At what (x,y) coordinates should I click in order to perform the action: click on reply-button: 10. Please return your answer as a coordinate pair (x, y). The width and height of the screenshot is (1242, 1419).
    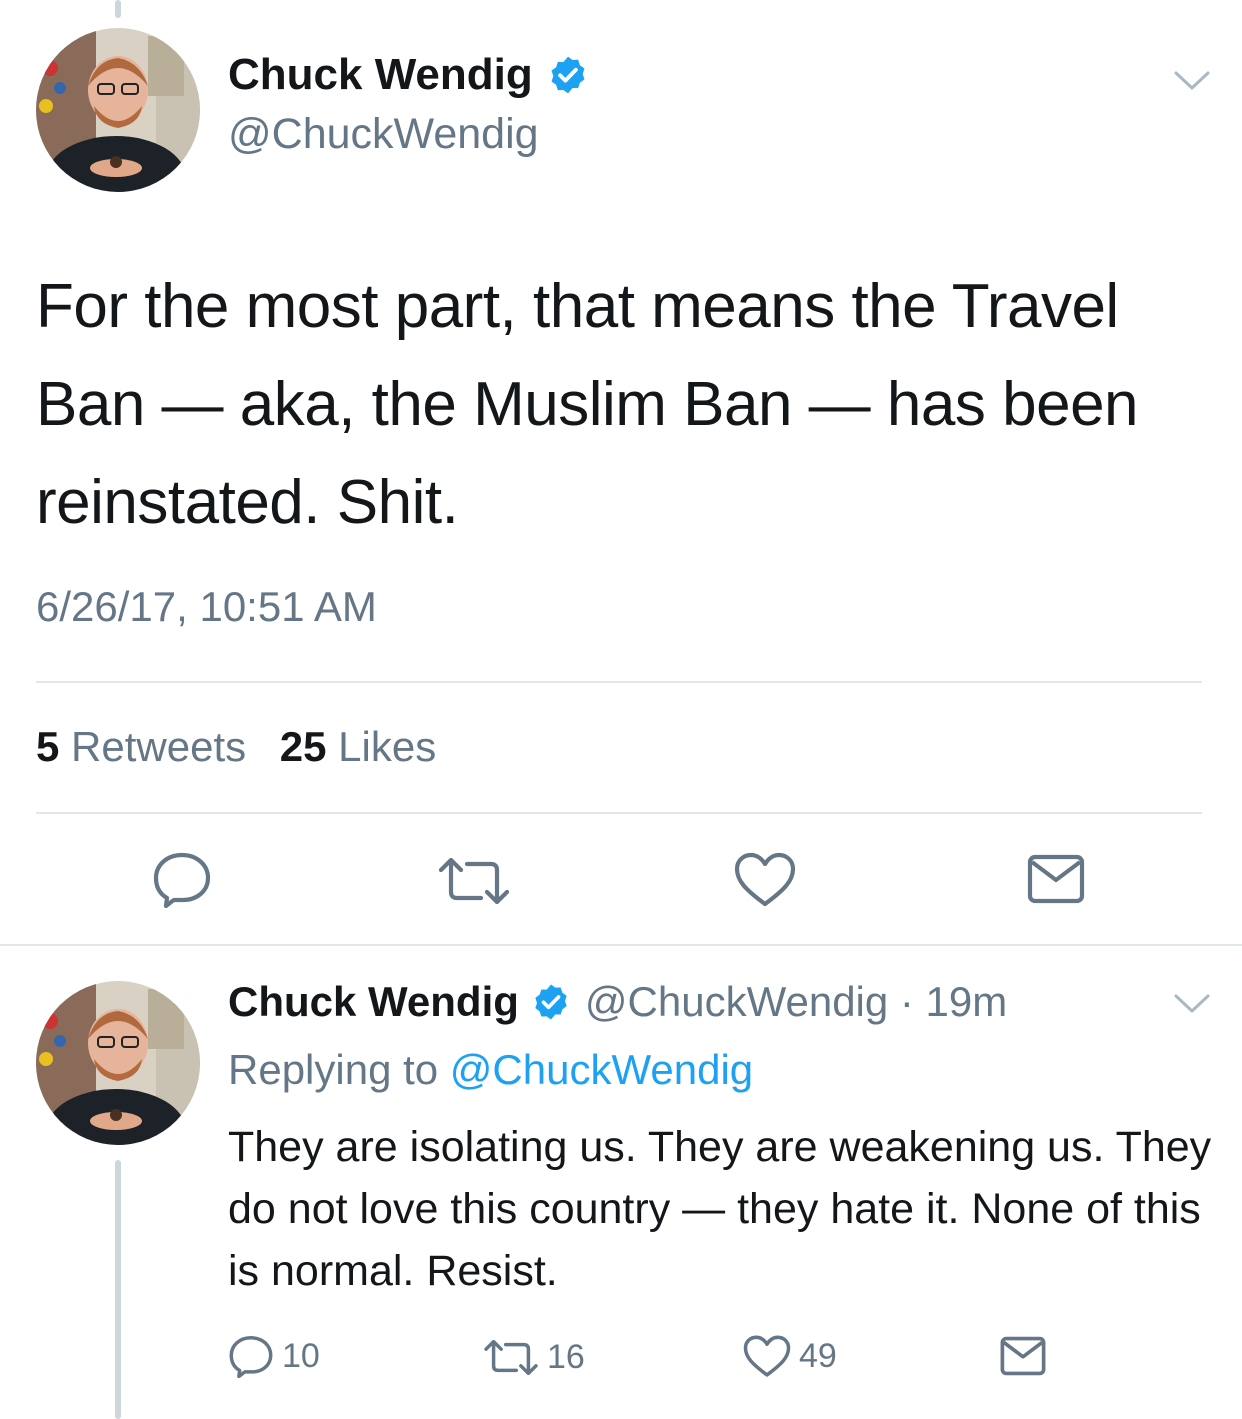
    Looking at the image, I should click on (274, 1356).